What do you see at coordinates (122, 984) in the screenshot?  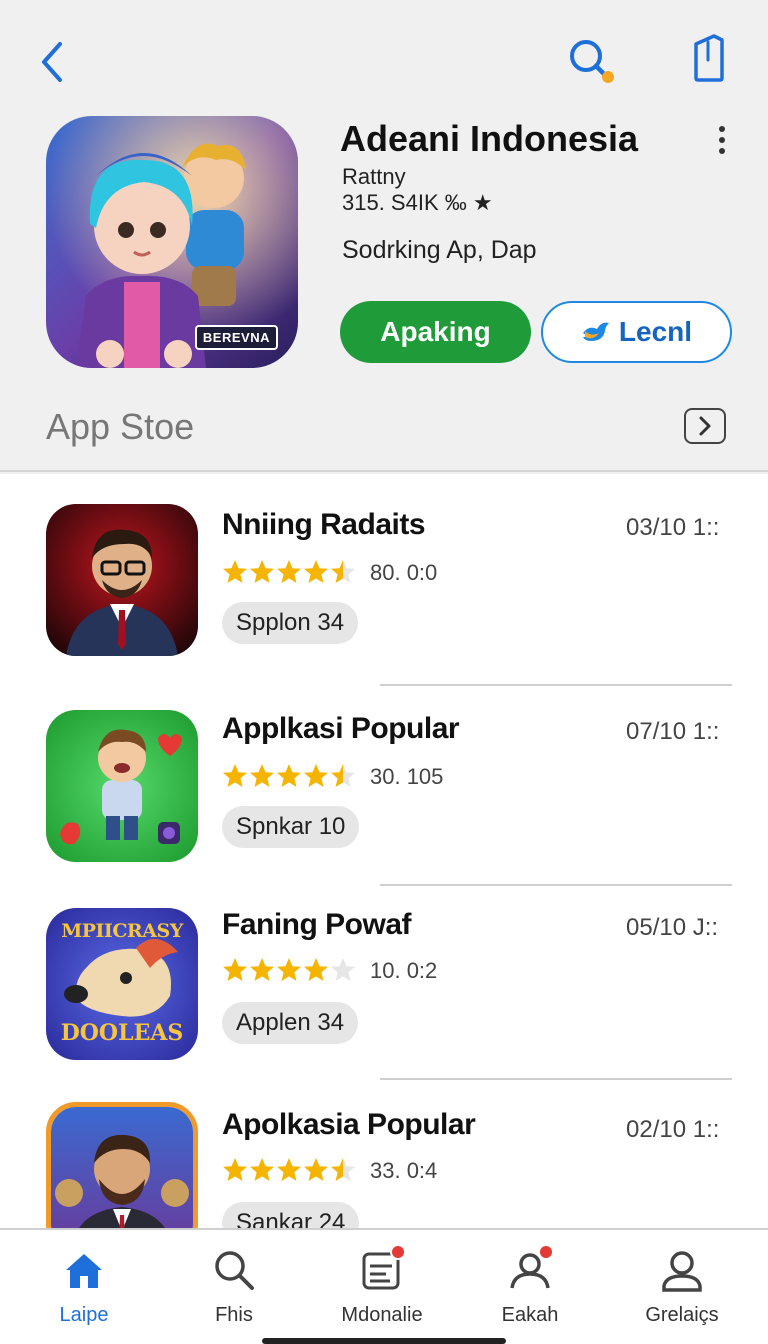 I see `list-item-icon: MPIICRASY DOOLEAS` at bounding box center [122, 984].